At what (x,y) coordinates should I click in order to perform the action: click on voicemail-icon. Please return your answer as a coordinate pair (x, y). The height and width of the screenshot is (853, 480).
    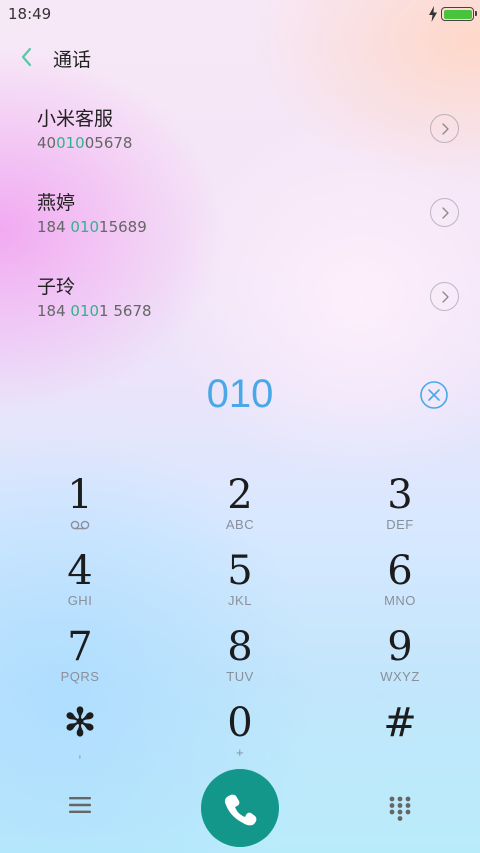
    Looking at the image, I should click on (80, 525).